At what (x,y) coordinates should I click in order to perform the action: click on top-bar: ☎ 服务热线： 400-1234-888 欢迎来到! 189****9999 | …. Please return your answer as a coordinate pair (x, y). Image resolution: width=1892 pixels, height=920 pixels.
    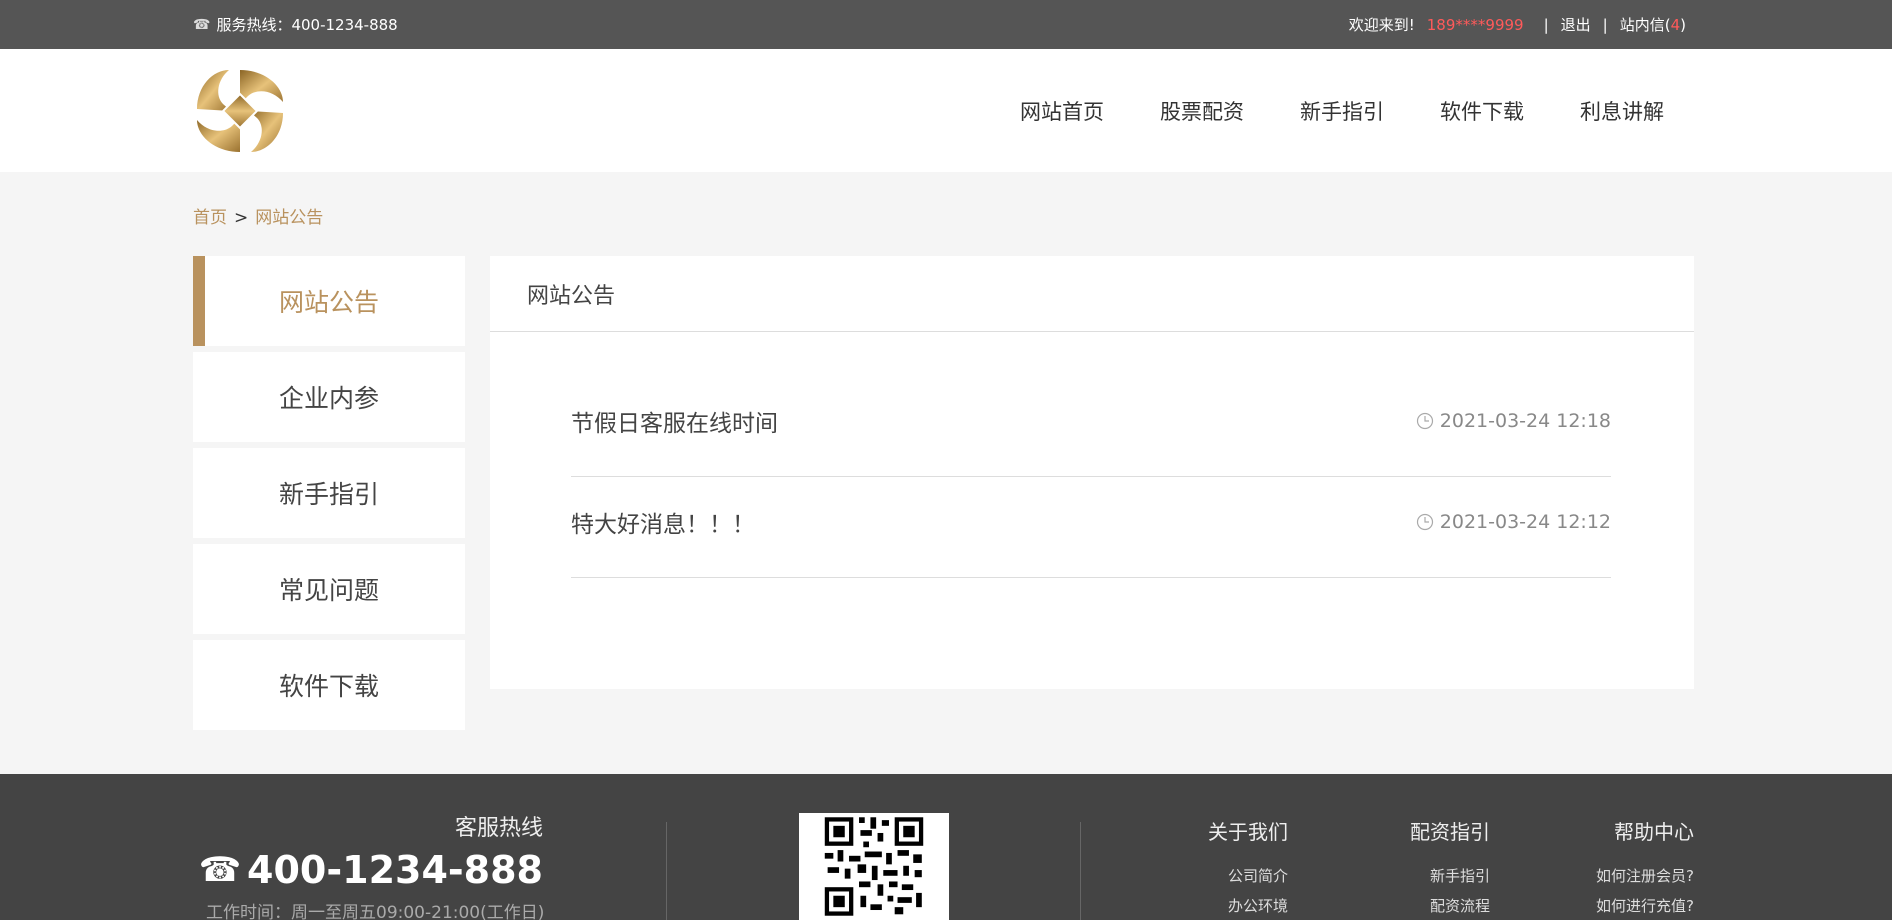
    Looking at the image, I should click on (946, 24).